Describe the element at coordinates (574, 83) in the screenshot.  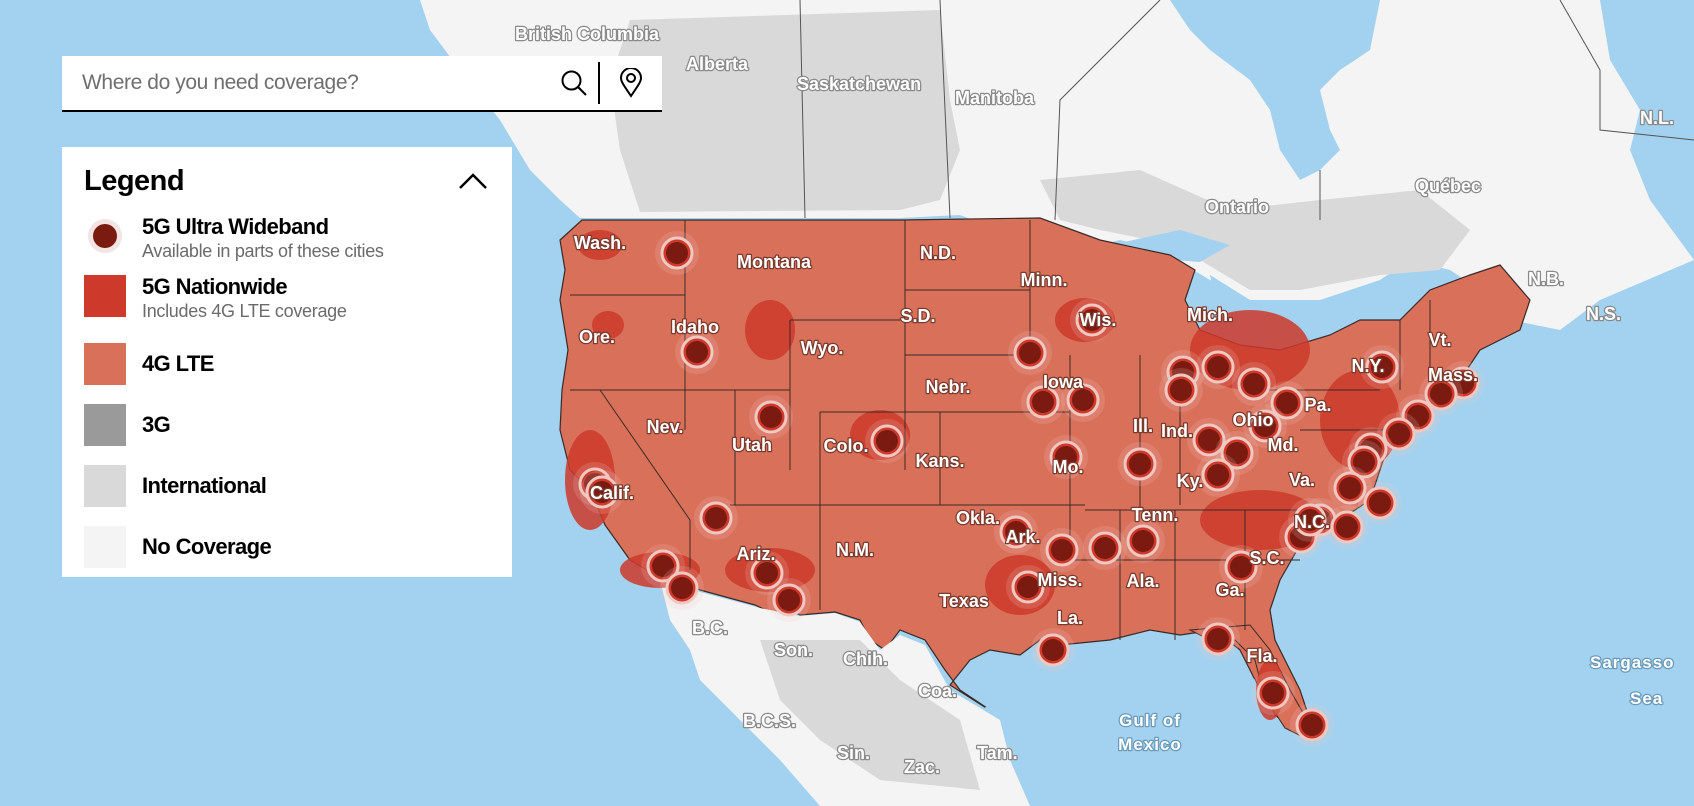
I see `search-button` at that location.